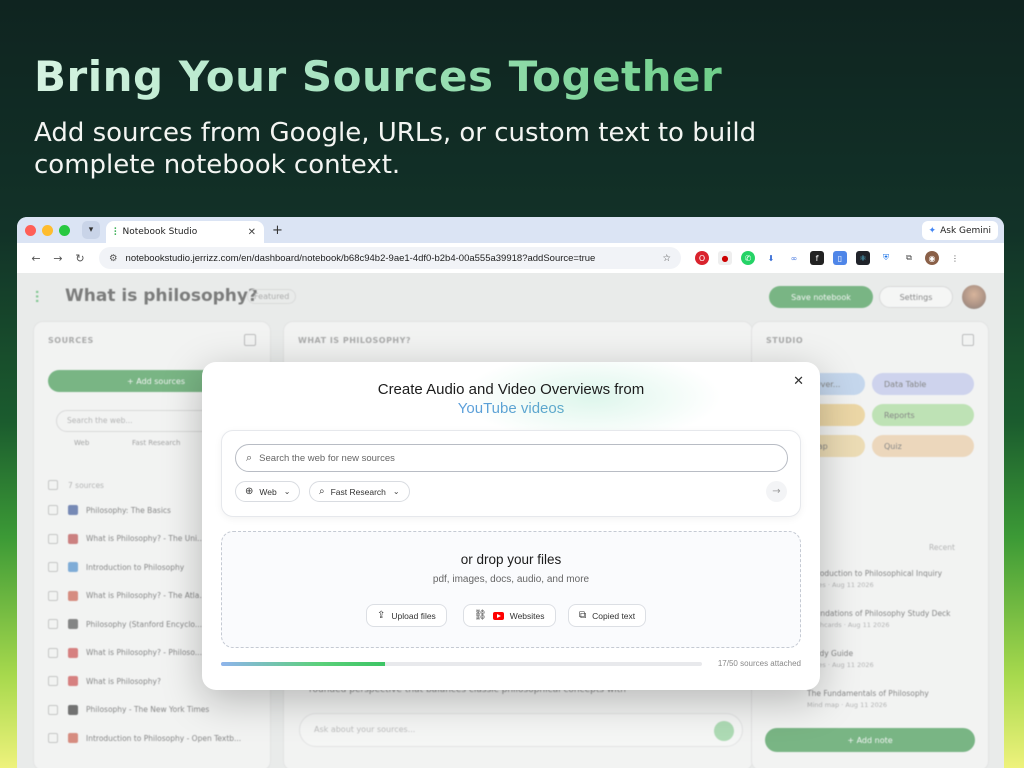 The height and width of the screenshot is (768, 1024). I want to click on sources-progress-label: 17/50 sources attached, so click(759, 663).